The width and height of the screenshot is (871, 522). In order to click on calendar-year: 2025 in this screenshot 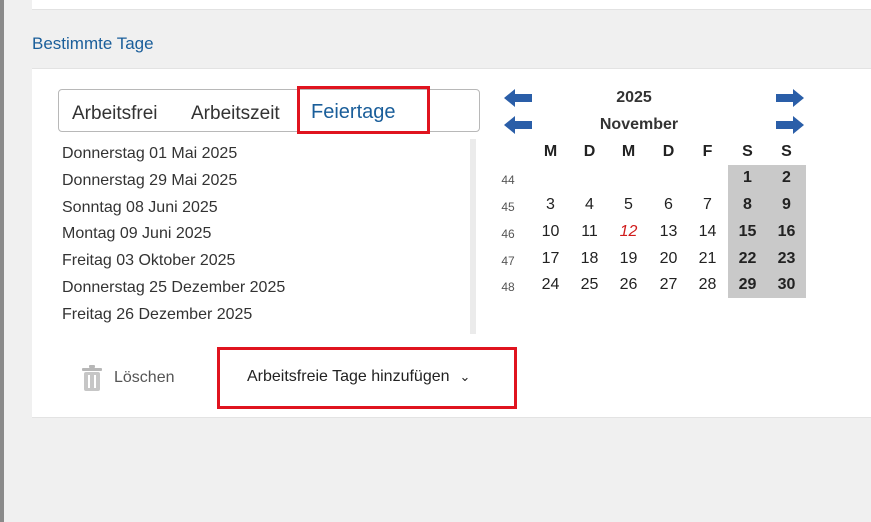, I will do `click(634, 97)`.